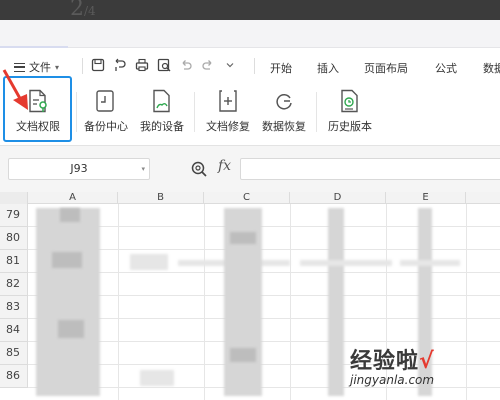 Image resolution: width=500 pixels, height=400 pixels. What do you see at coordinates (186, 65) in the screenshot?
I see `undo-icon` at bounding box center [186, 65].